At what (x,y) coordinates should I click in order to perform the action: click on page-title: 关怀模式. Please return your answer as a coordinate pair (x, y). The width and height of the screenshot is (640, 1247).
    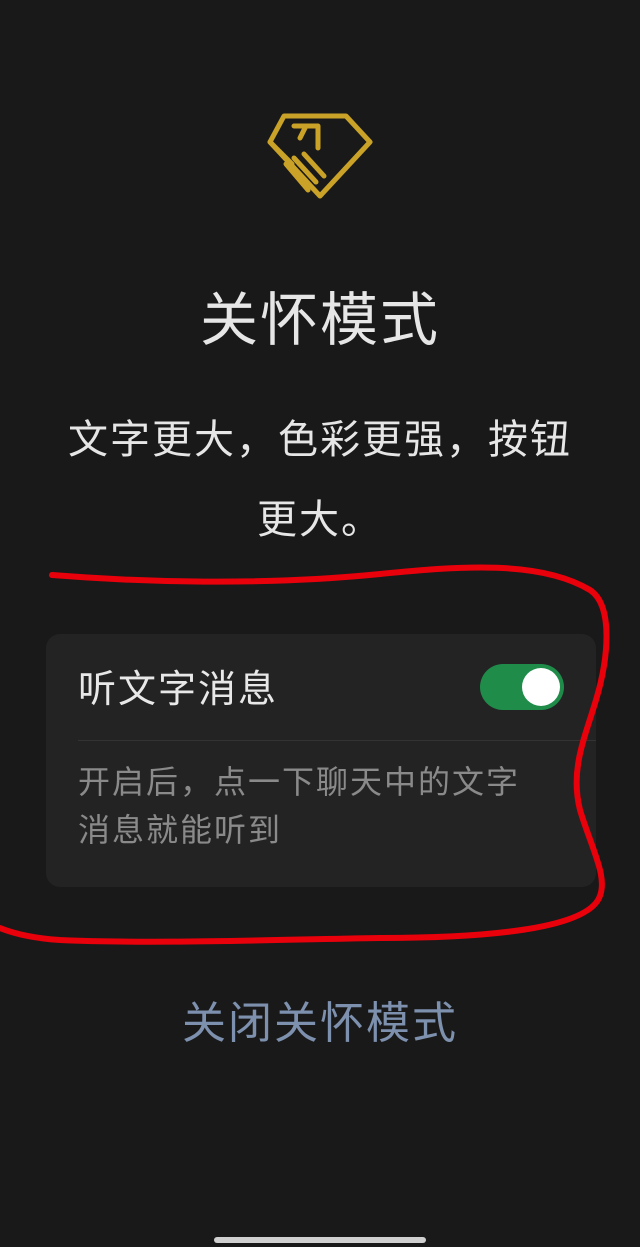
    Looking at the image, I should click on (319, 320).